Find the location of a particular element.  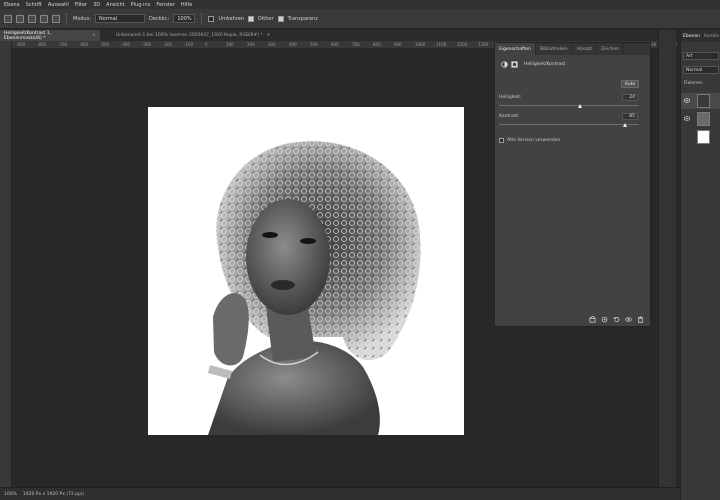

adjustment-thumbnail is located at coordinates (703, 101).